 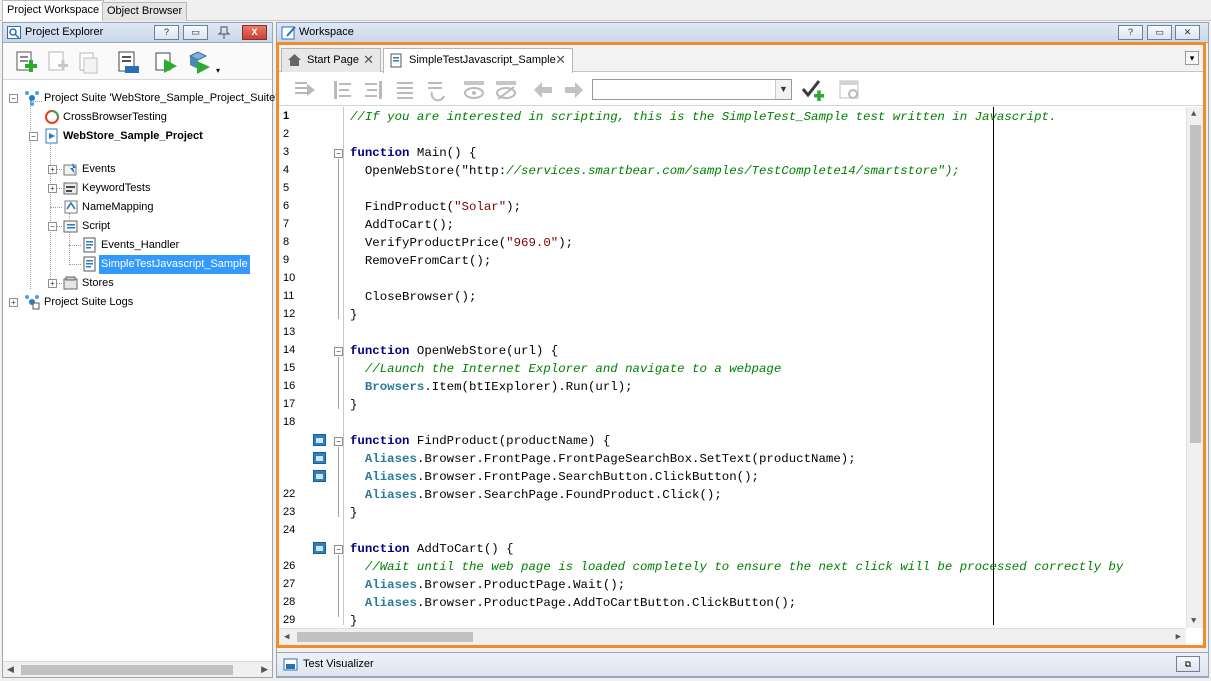 What do you see at coordinates (224, 33) in the screenshot?
I see `pin-icon` at bounding box center [224, 33].